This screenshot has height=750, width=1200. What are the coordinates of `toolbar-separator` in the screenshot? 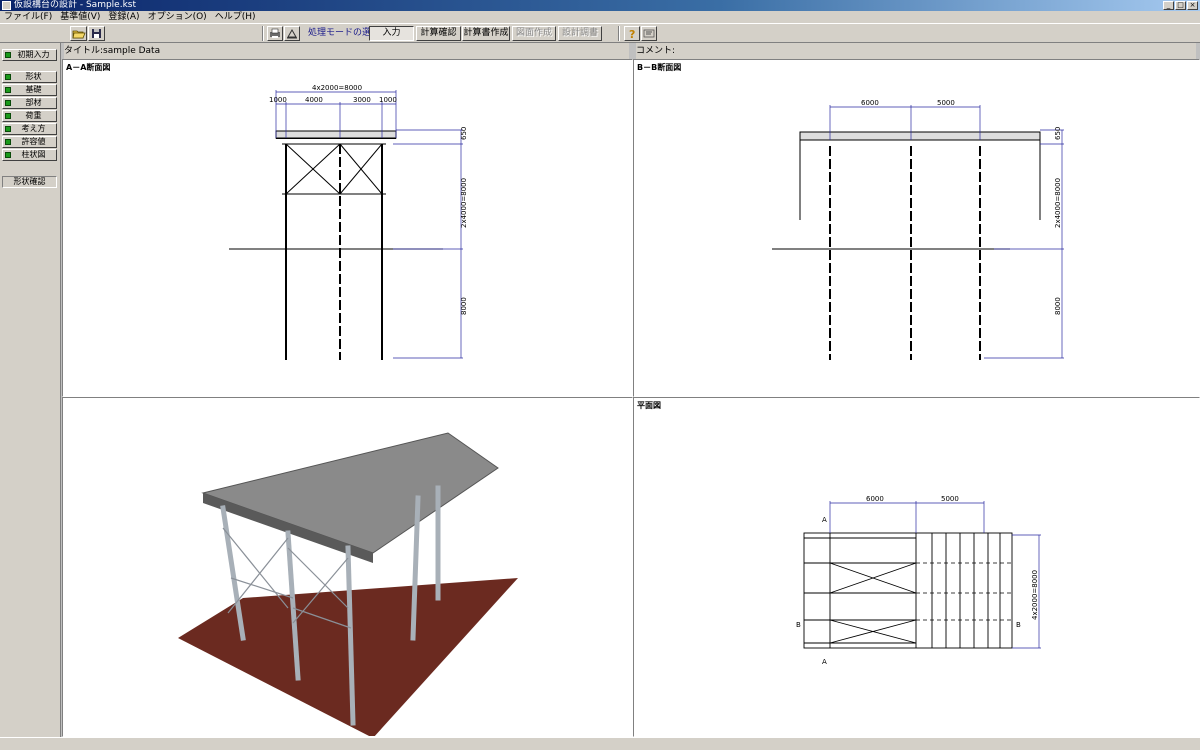 It's located at (263, 33).